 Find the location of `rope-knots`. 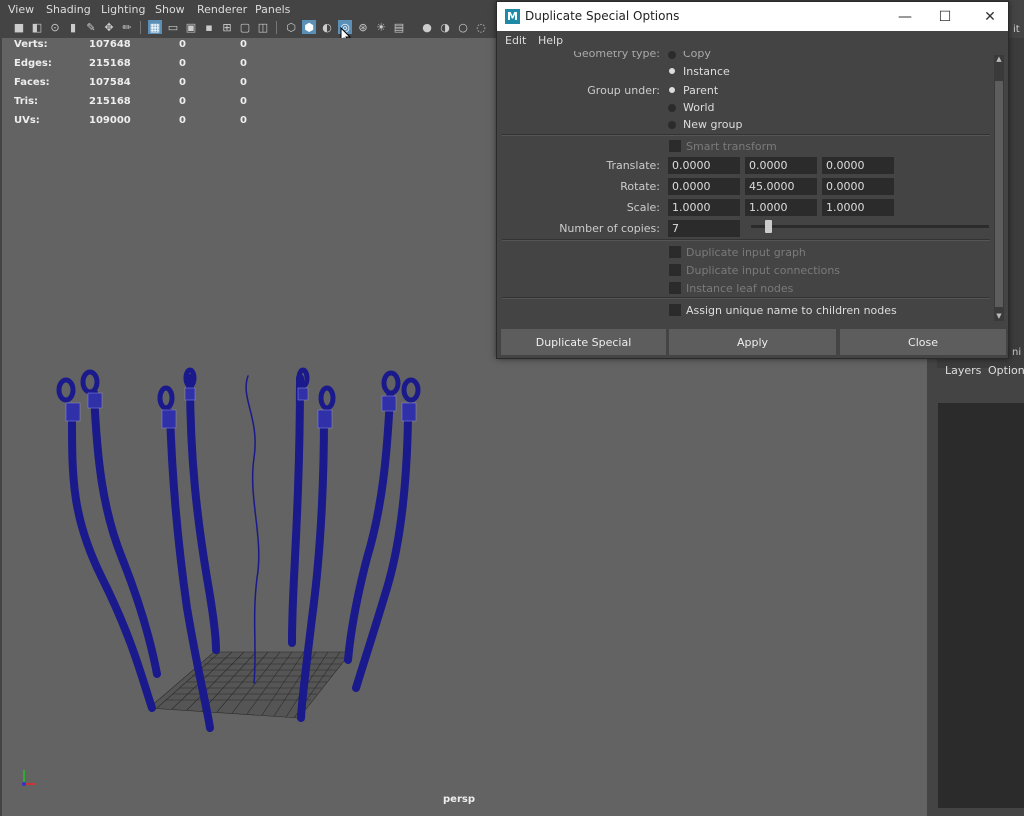

rope-knots is located at coordinates (241, 408).